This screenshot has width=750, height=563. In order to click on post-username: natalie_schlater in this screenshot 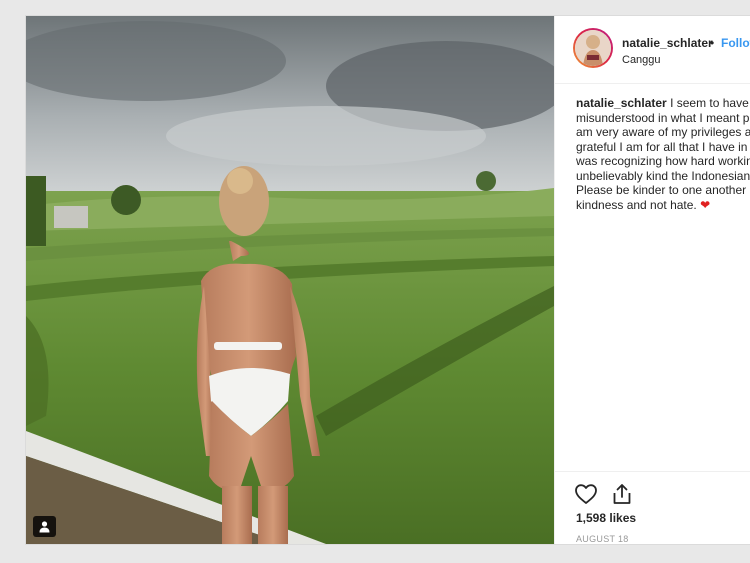, I will do `click(667, 43)`.